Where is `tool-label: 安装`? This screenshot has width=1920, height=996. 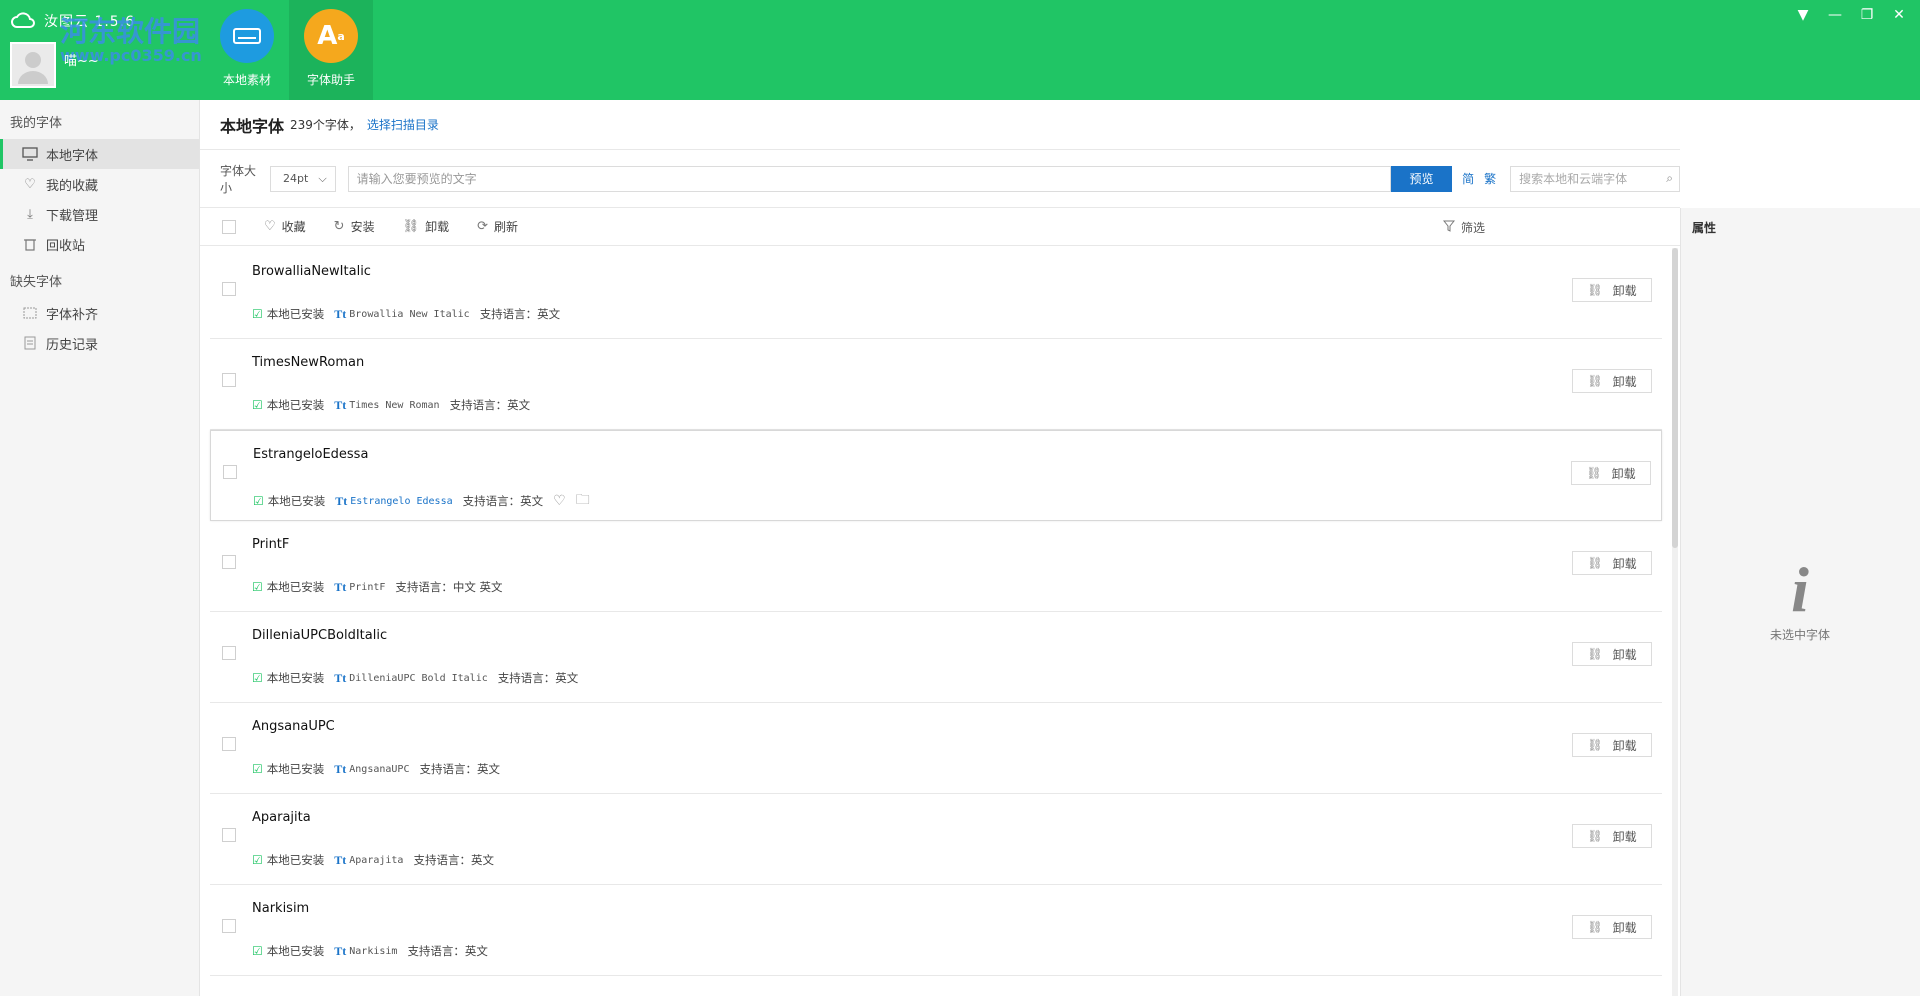
tool-label: 安装 is located at coordinates (362, 227).